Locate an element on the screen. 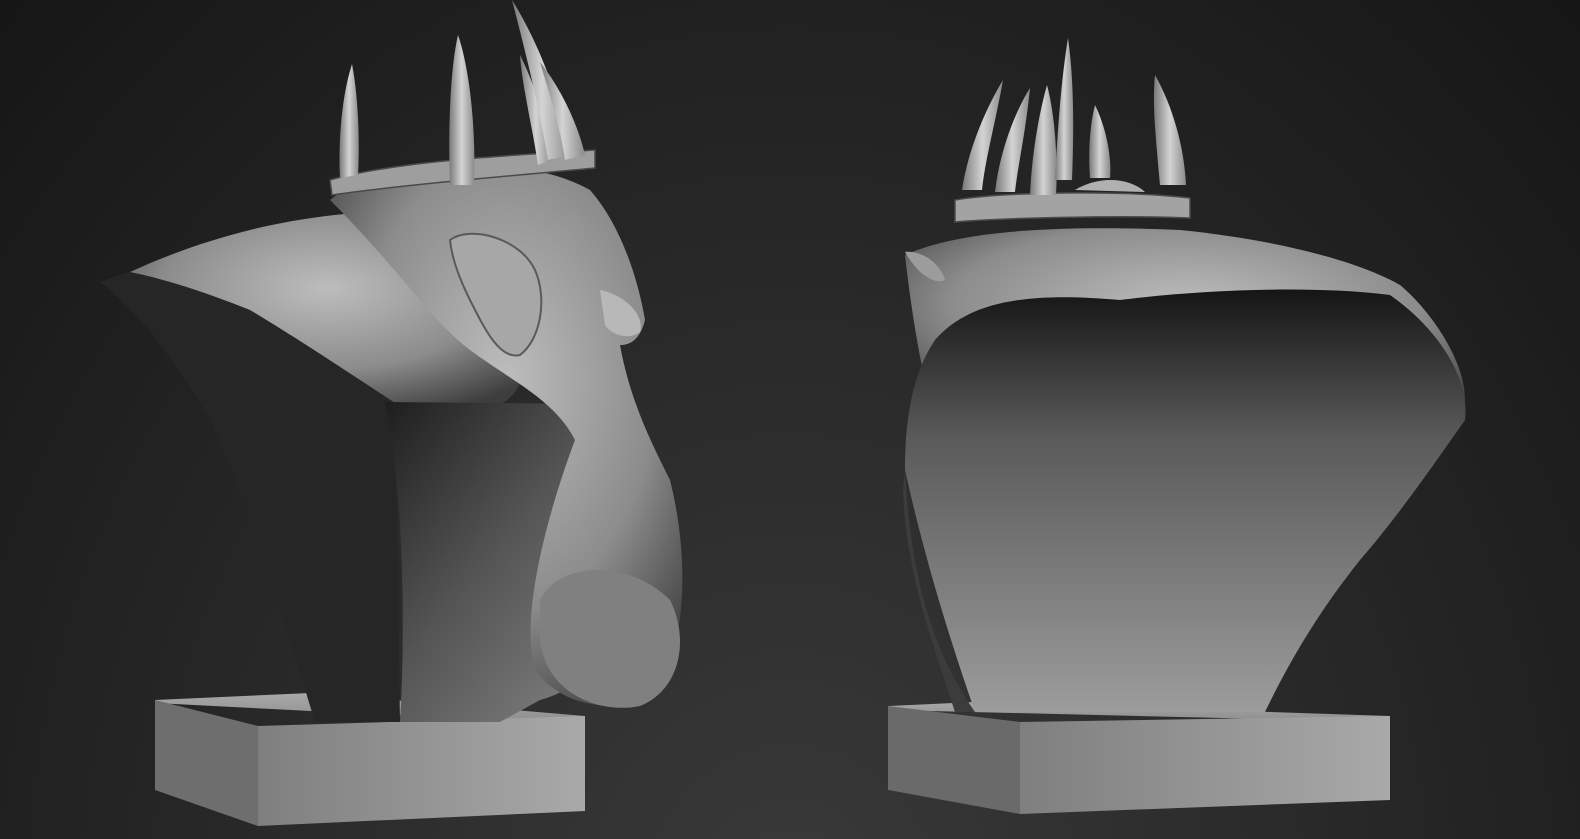  back-view-horns is located at coordinates (1074, 116).